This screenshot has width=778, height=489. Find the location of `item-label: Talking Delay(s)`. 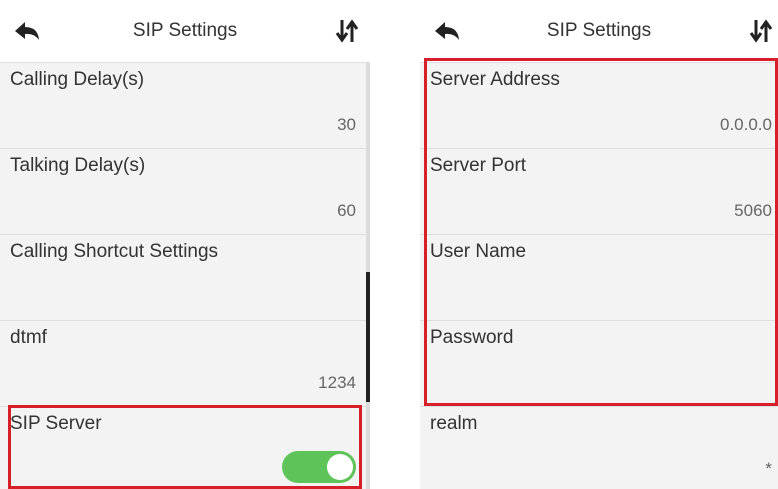

item-label: Talking Delay(s) is located at coordinates (78, 165).